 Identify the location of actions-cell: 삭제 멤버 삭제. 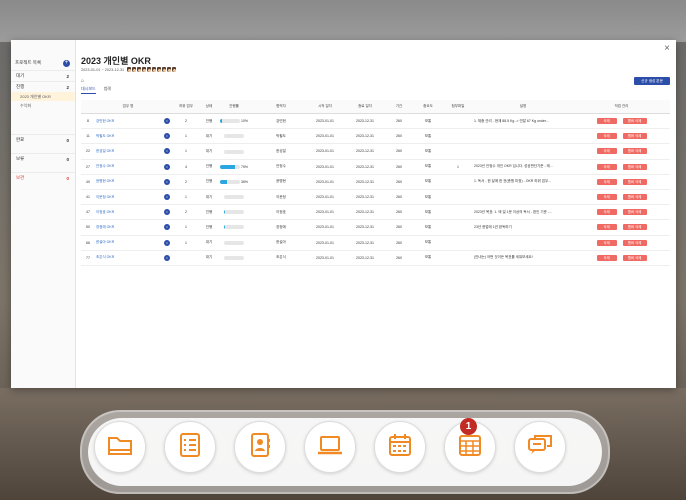
(621, 227).